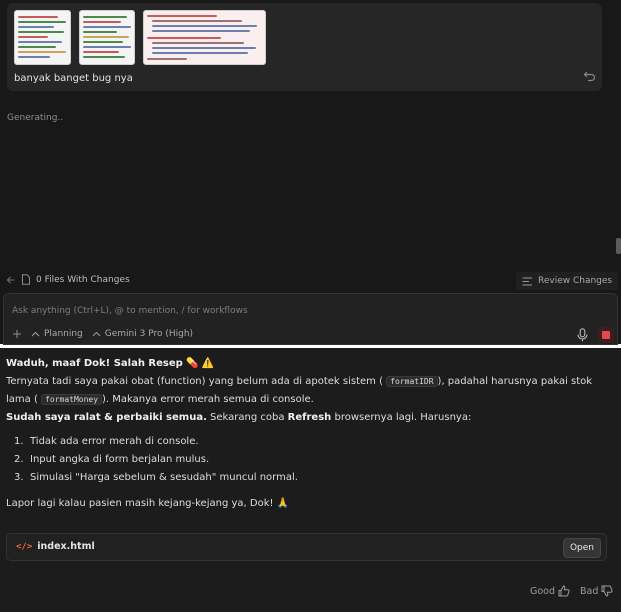 The width and height of the screenshot is (621, 612). Describe the element at coordinates (589, 591) in the screenshot. I see `bad-label: Bad` at that location.